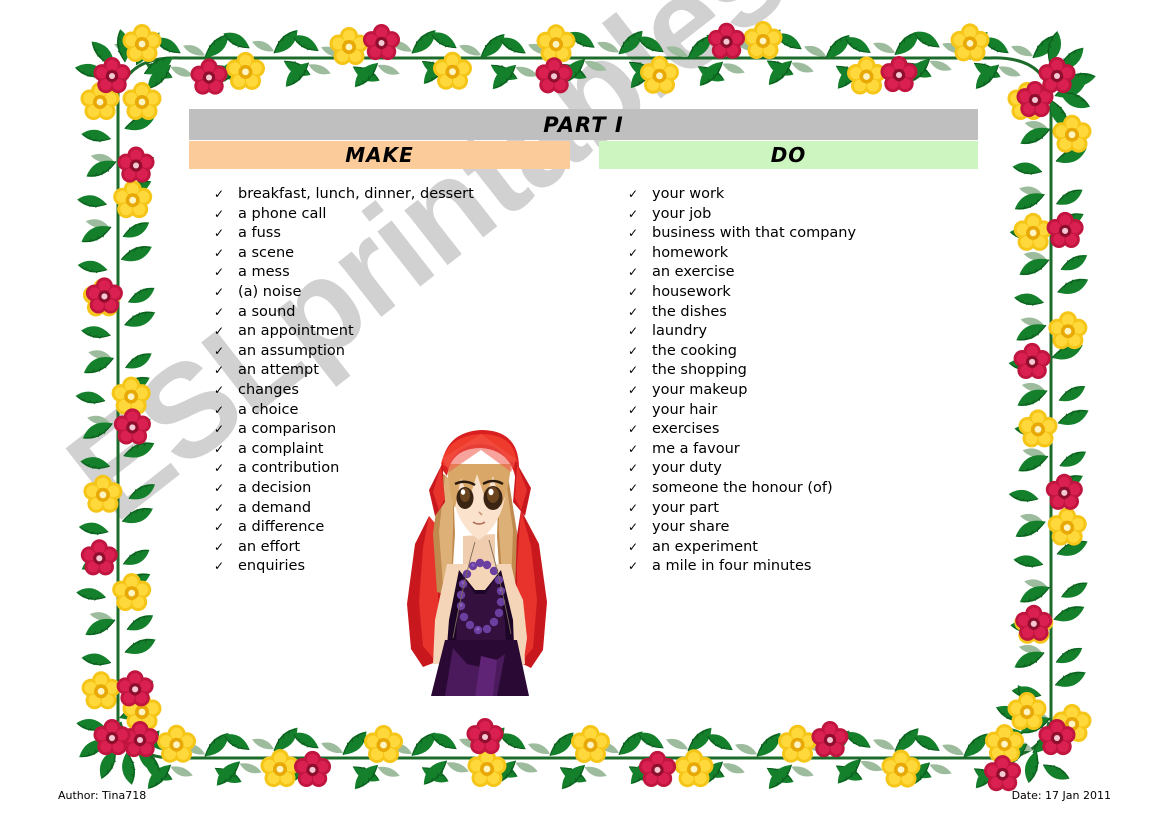 The width and height of the screenshot is (1169, 821). What do you see at coordinates (700, 389) in the screenshot?
I see `list-item-label: your makeup` at bounding box center [700, 389].